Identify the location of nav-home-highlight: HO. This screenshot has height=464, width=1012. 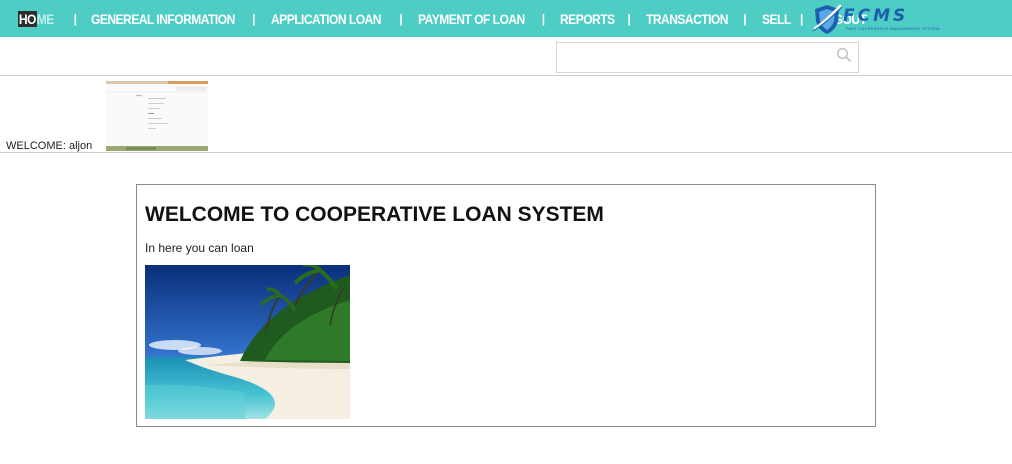
(27, 18).